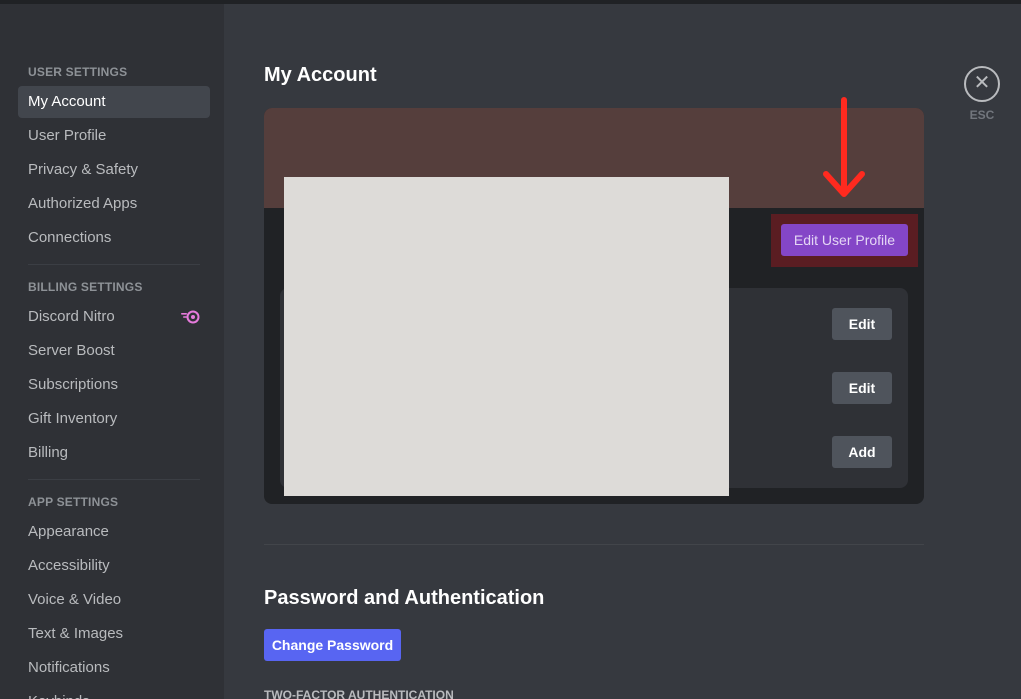 Image resolution: width=1021 pixels, height=699 pixels. I want to click on annotation-arrow-icon, so click(844, 147).